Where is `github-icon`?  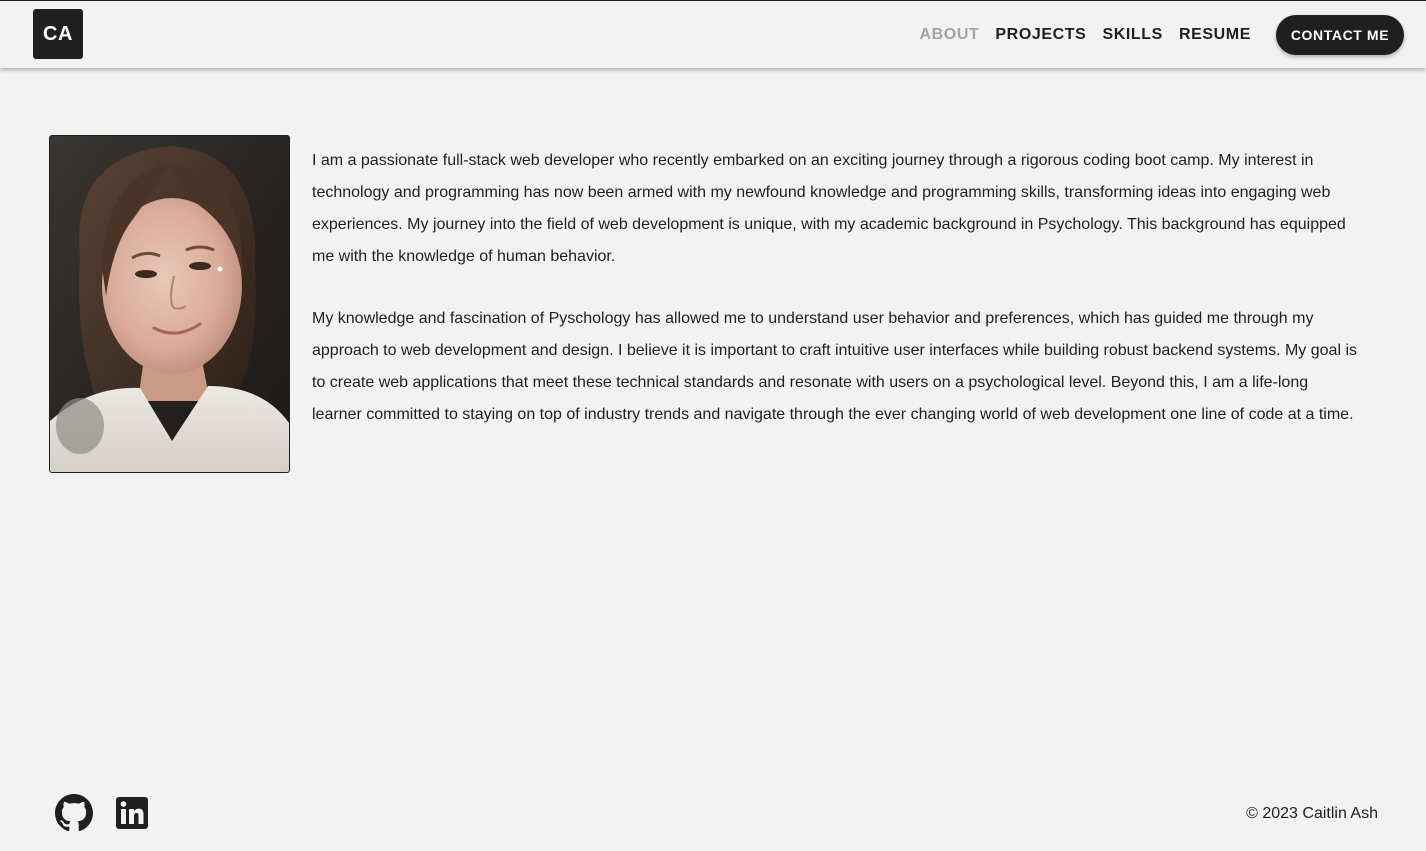 github-icon is located at coordinates (74, 815).